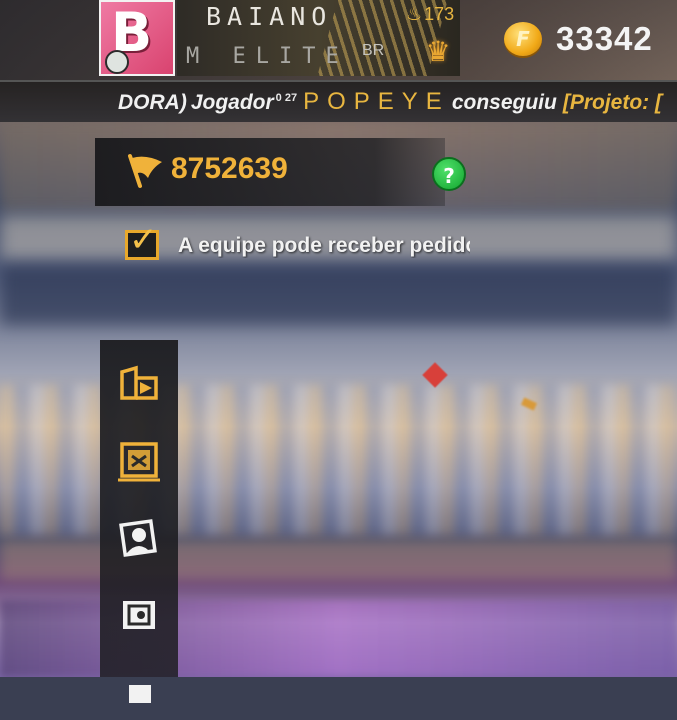 The width and height of the screenshot is (677, 720). I want to click on rank-badge-icon: ♛, so click(438, 51).